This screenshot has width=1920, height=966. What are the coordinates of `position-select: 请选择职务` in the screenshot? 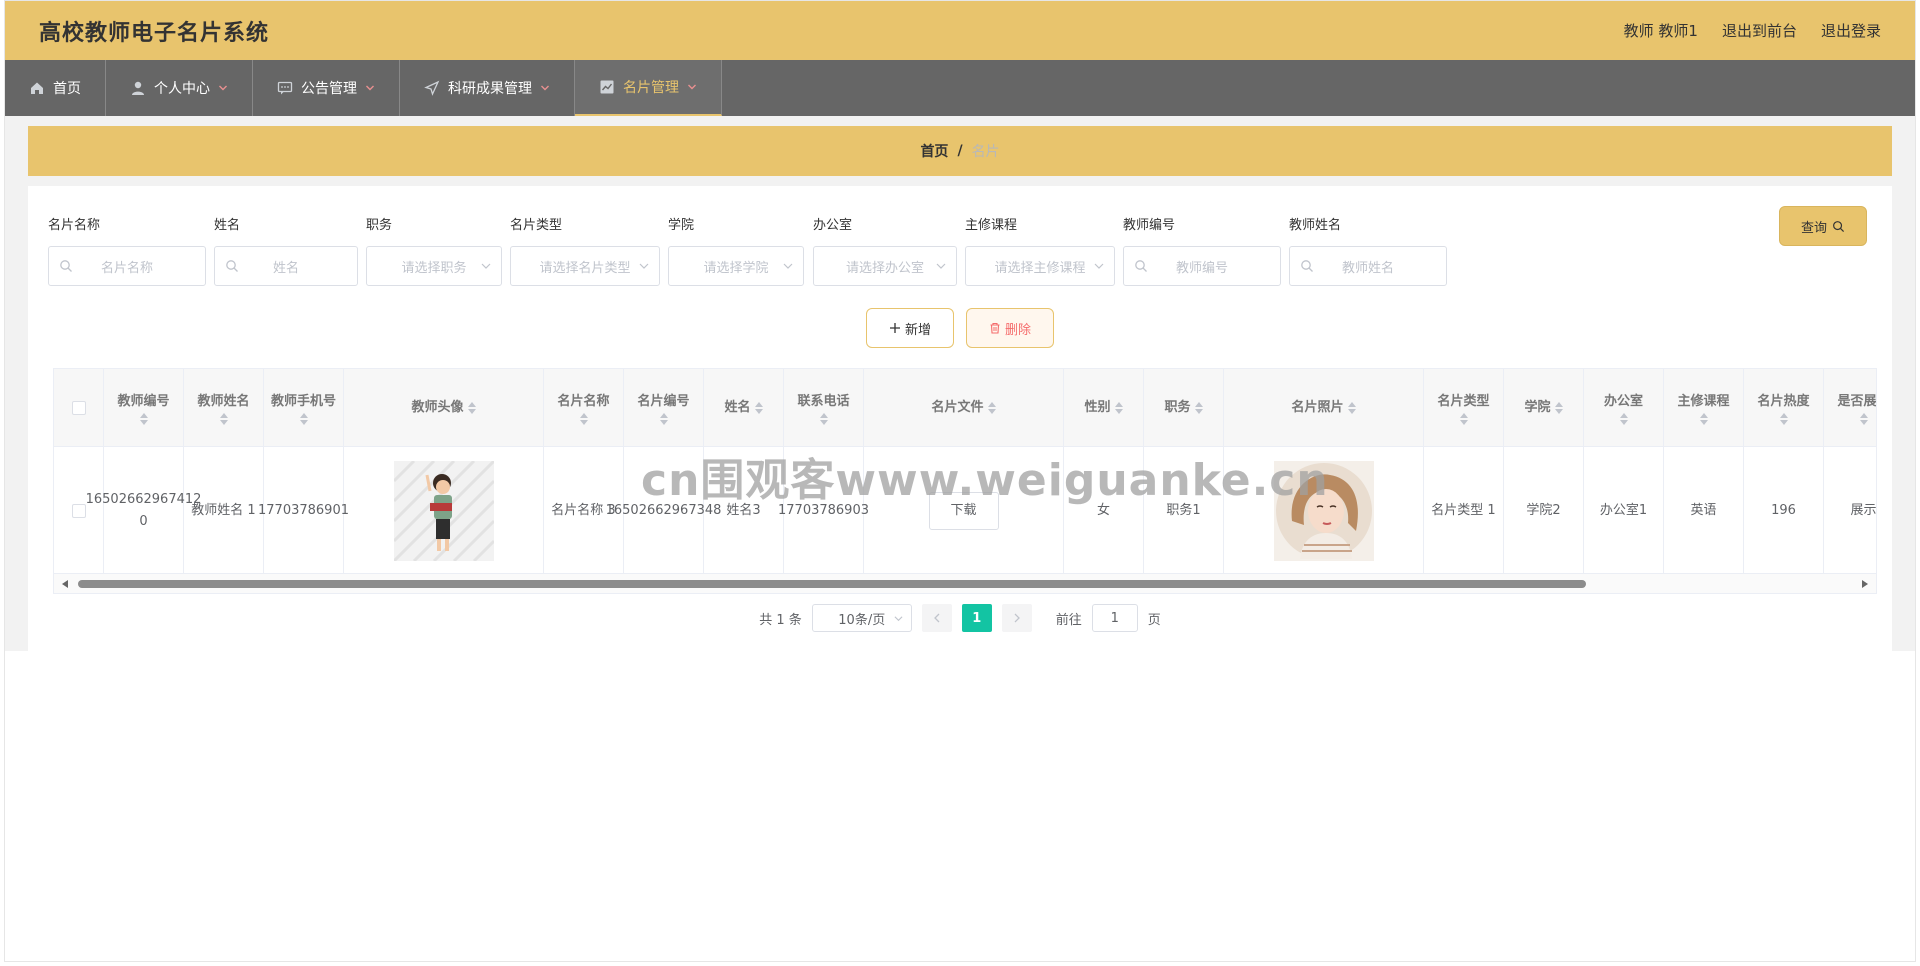 It's located at (434, 266).